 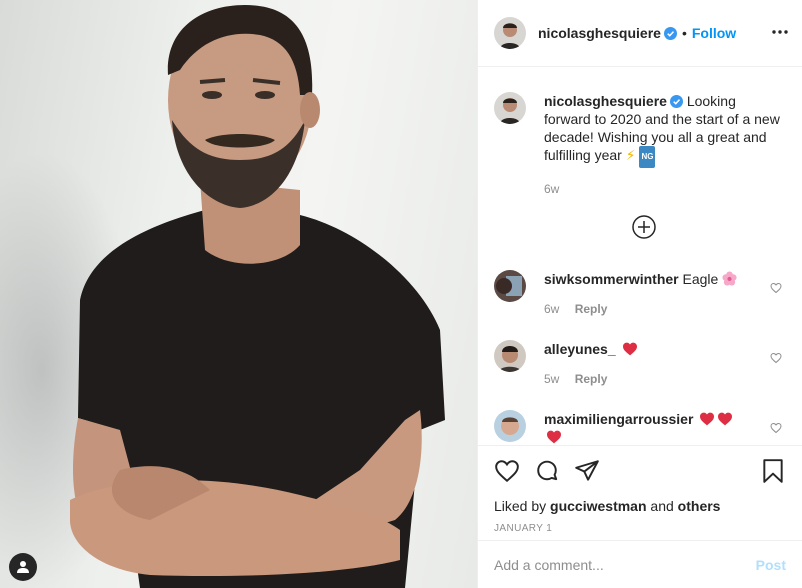 What do you see at coordinates (580, 349) in the screenshot?
I see `comment-username: alleyunes_` at bounding box center [580, 349].